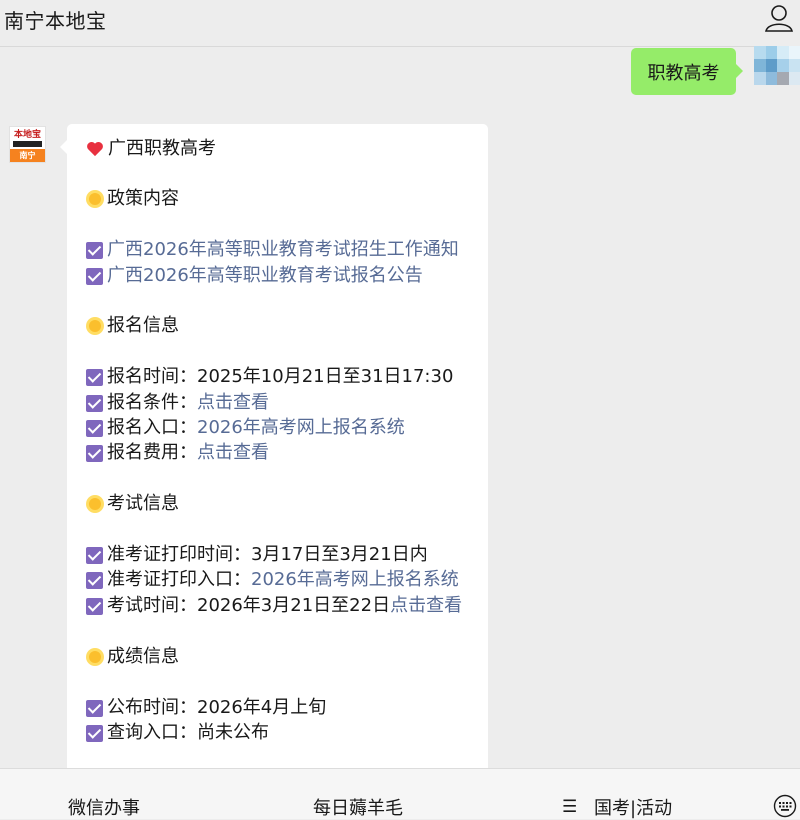 The height and width of the screenshot is (820, 800). I want to click on score-query-label: 查询入口：, so click(152, 732).